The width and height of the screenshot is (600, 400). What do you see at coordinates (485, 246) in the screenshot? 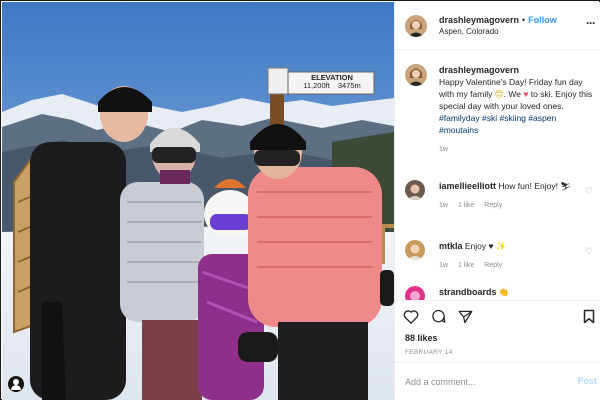
I see `comment-text: Enjoy ♥ ✨` at bounding box center [485, 246].